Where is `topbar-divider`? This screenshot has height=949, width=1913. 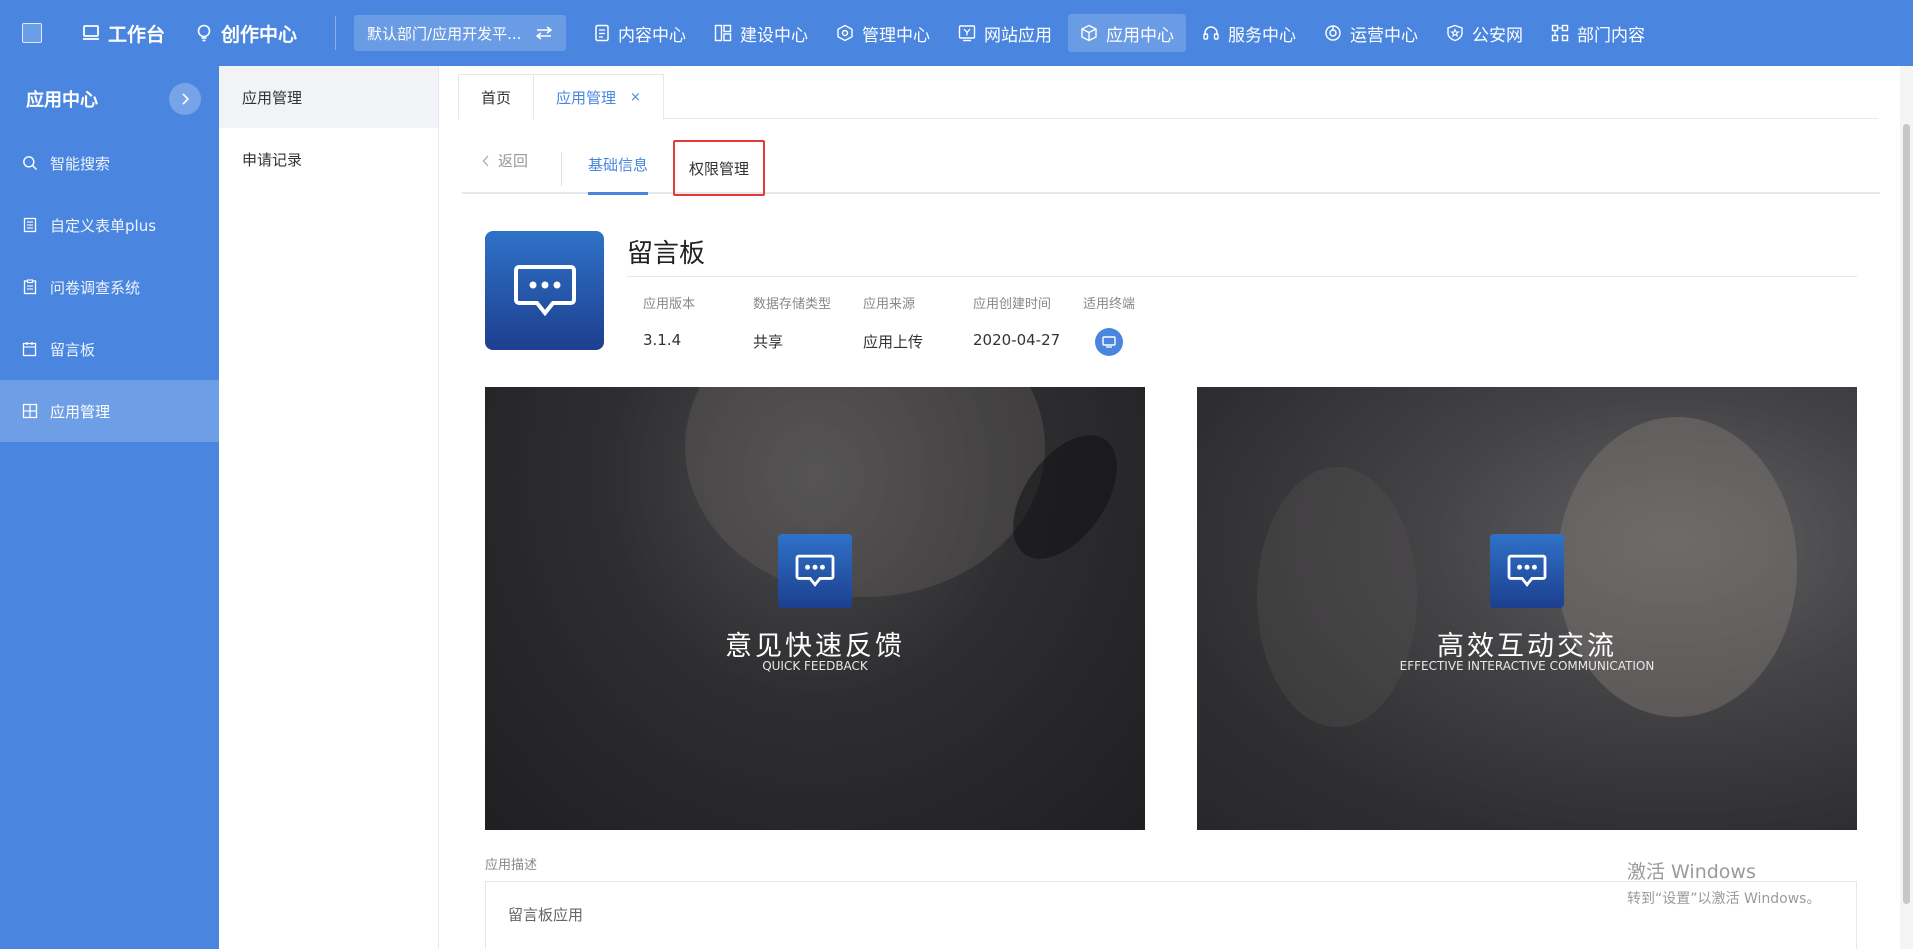 topbar-divider is located at coordinates (336, 33).